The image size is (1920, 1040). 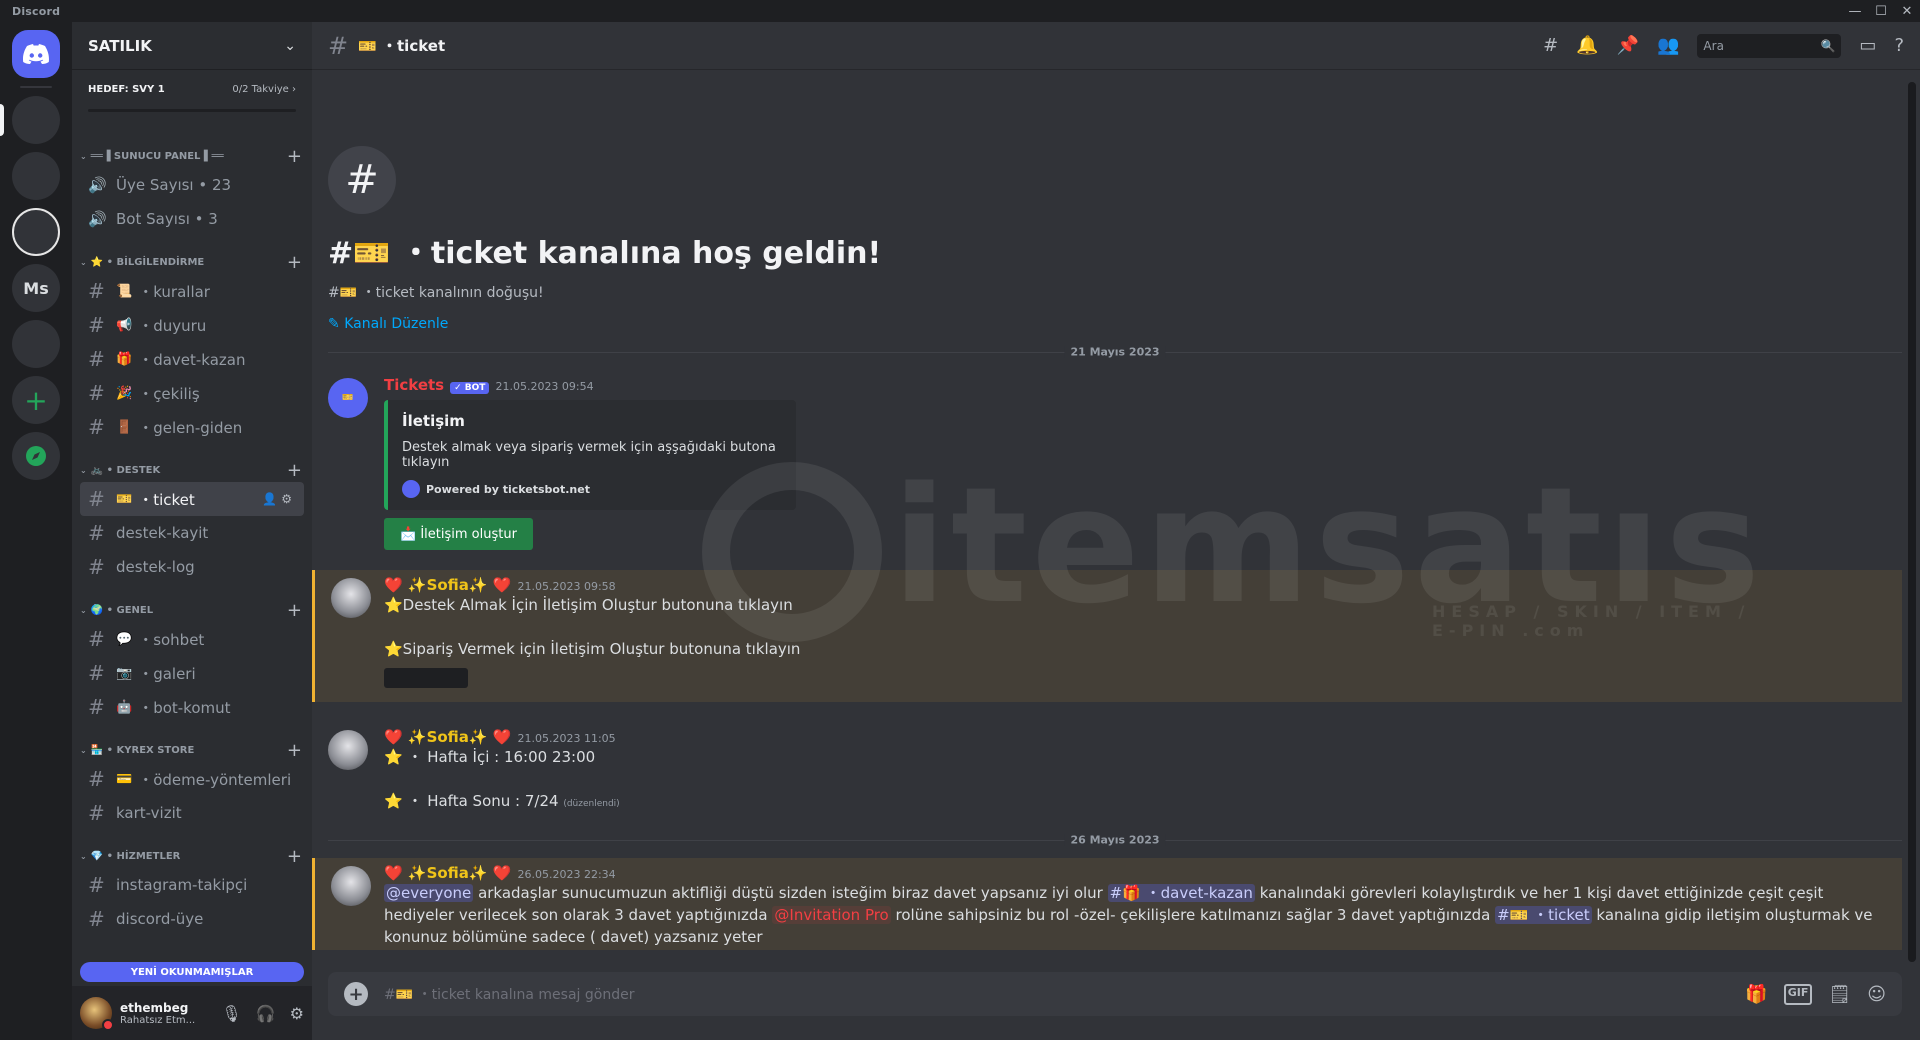 I want to click on channel-text: # 🚪 ・gelen-giden, so click(x=192, y=427).